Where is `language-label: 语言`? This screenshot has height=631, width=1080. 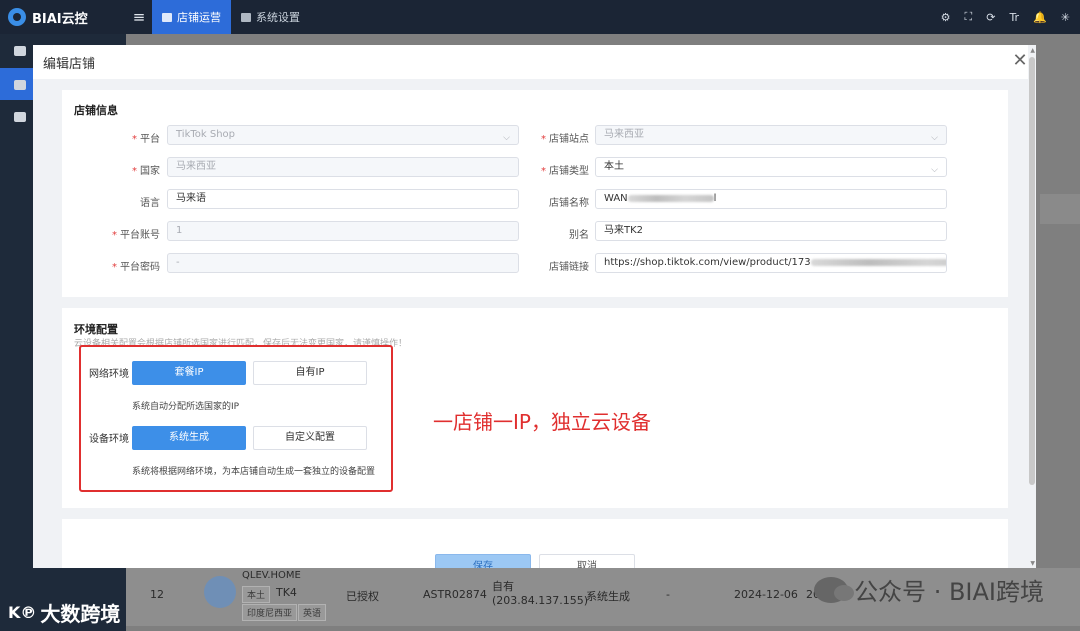 language-label: 语言 is located at coordinates (150, 203).